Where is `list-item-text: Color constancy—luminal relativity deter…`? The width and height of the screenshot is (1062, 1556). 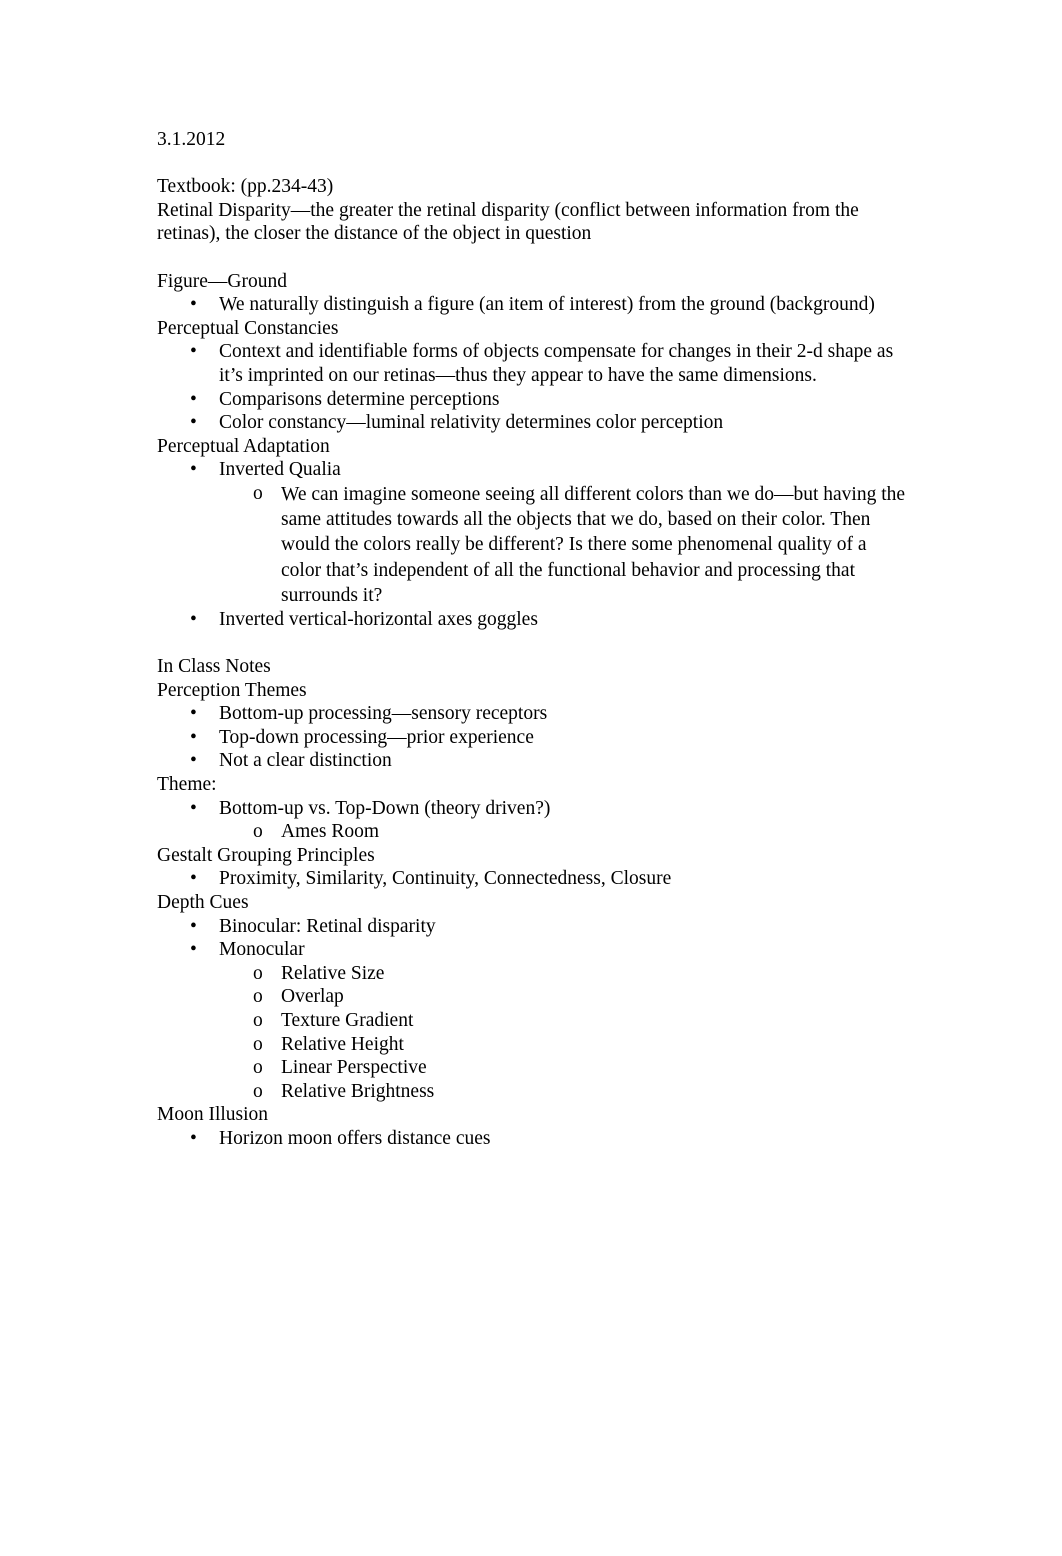
list-item-text: Color constancy—luminal relativity deter… is located at coordinates (471, 423).